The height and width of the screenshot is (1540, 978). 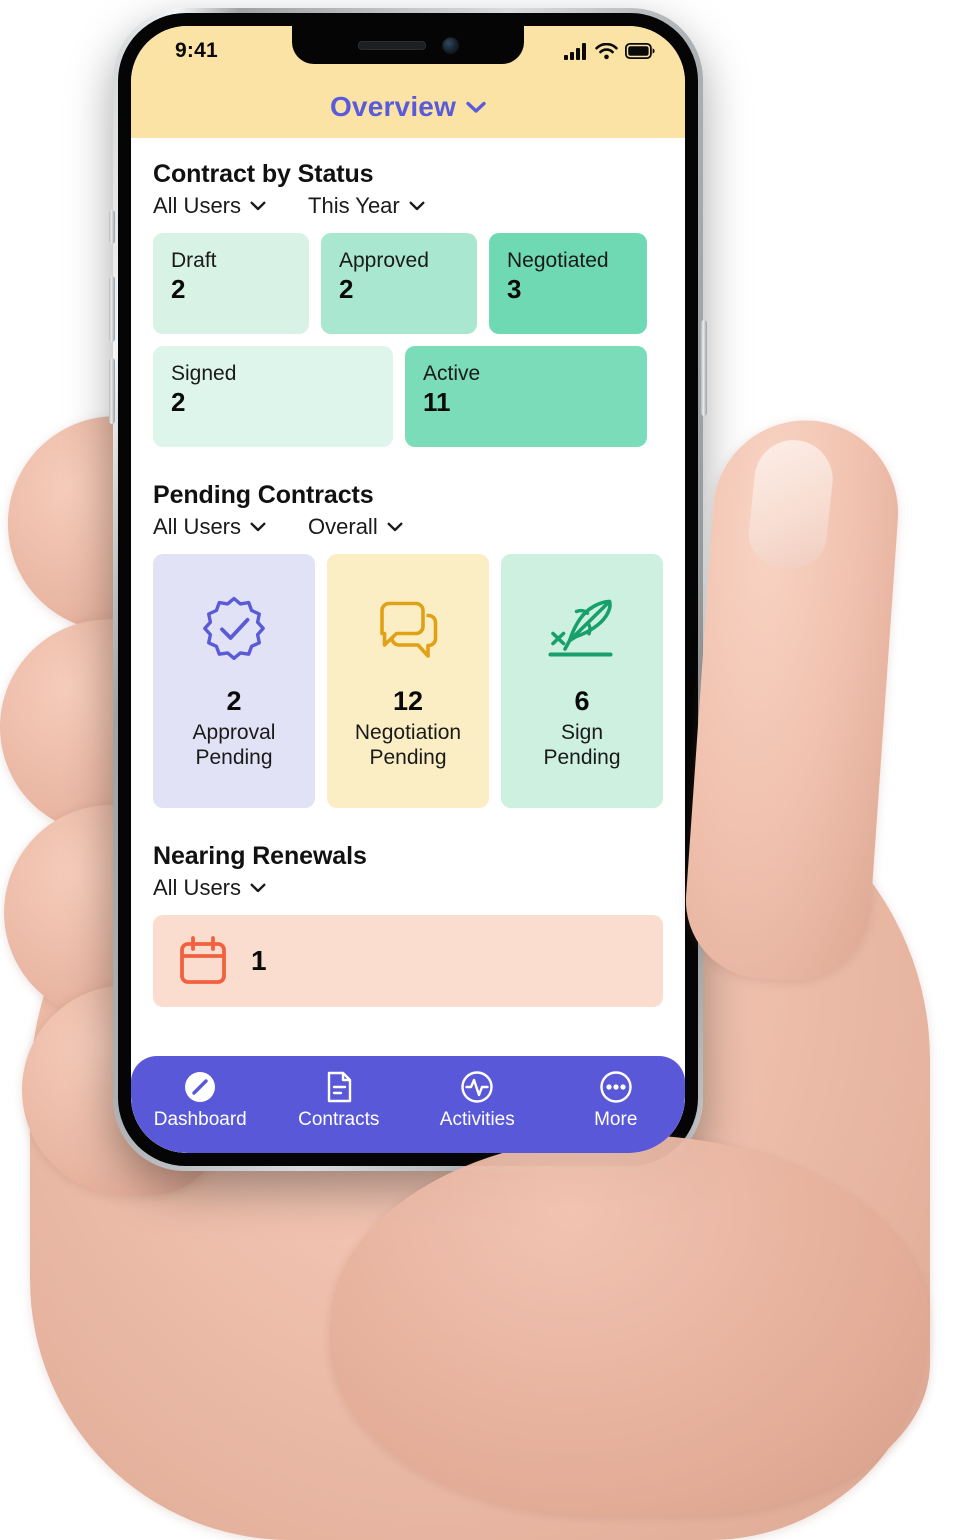 I want to click on nav-label: Dashboard, so click(x=200, y=1119).